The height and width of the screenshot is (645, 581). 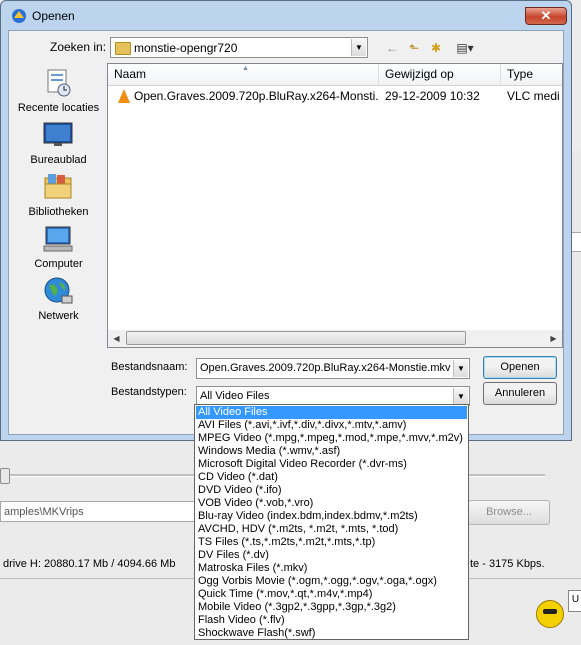 What do you see at coordinates (331, 529) in the screenshot?
I see `filetype-option: AVCHD, HDV (*.m2ts, *.m2t, *.mts, *.tod)` at bounding box center [331, 529].